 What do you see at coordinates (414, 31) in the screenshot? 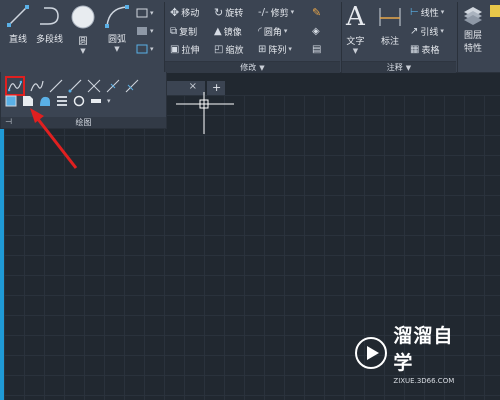
I see `leader-icon: ↗` at bounding box center [414, 31].